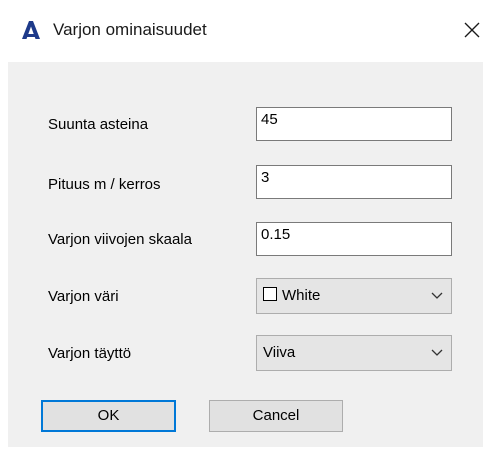 This screenshot has width=499, height=451. What do you see at coordinates (104, 184) in the screenshot?
I see `length-label: Pituus m / kerros` at bounding box center [104, 184].